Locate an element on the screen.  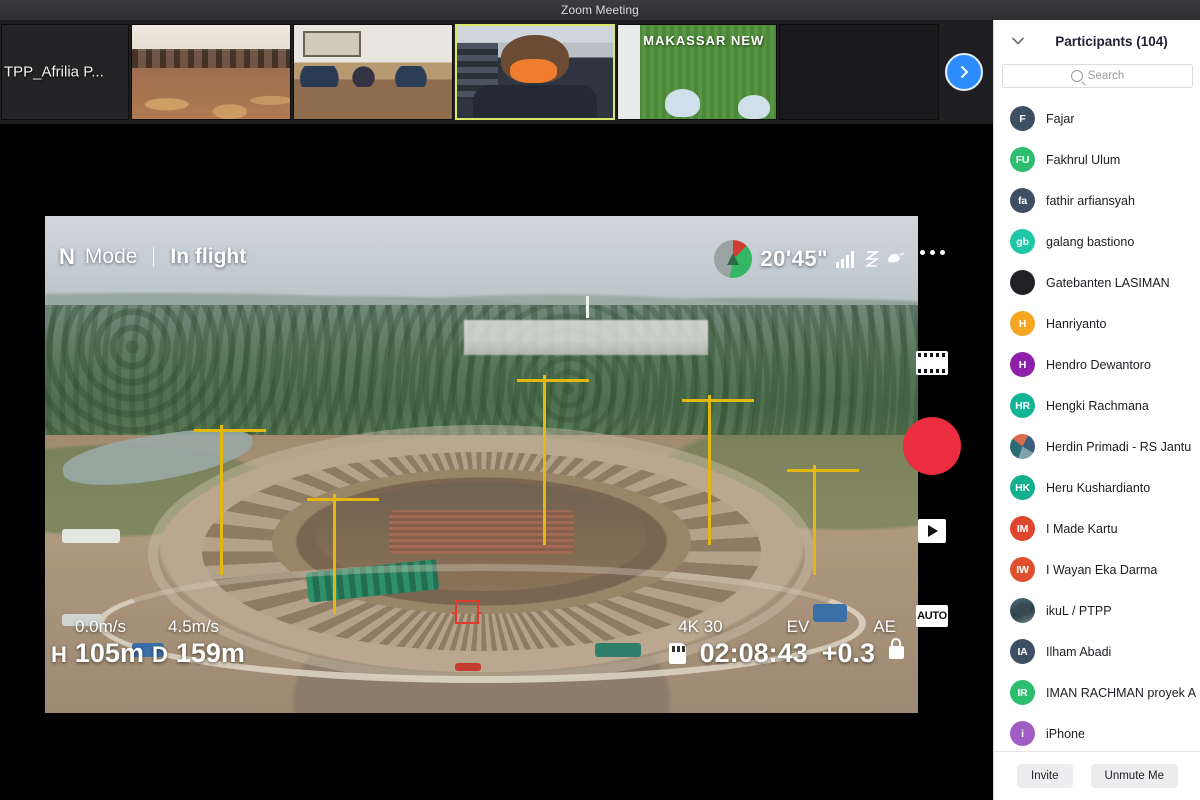
participant-name: Heru Kushardianto is located at coordinates (1098, 487).